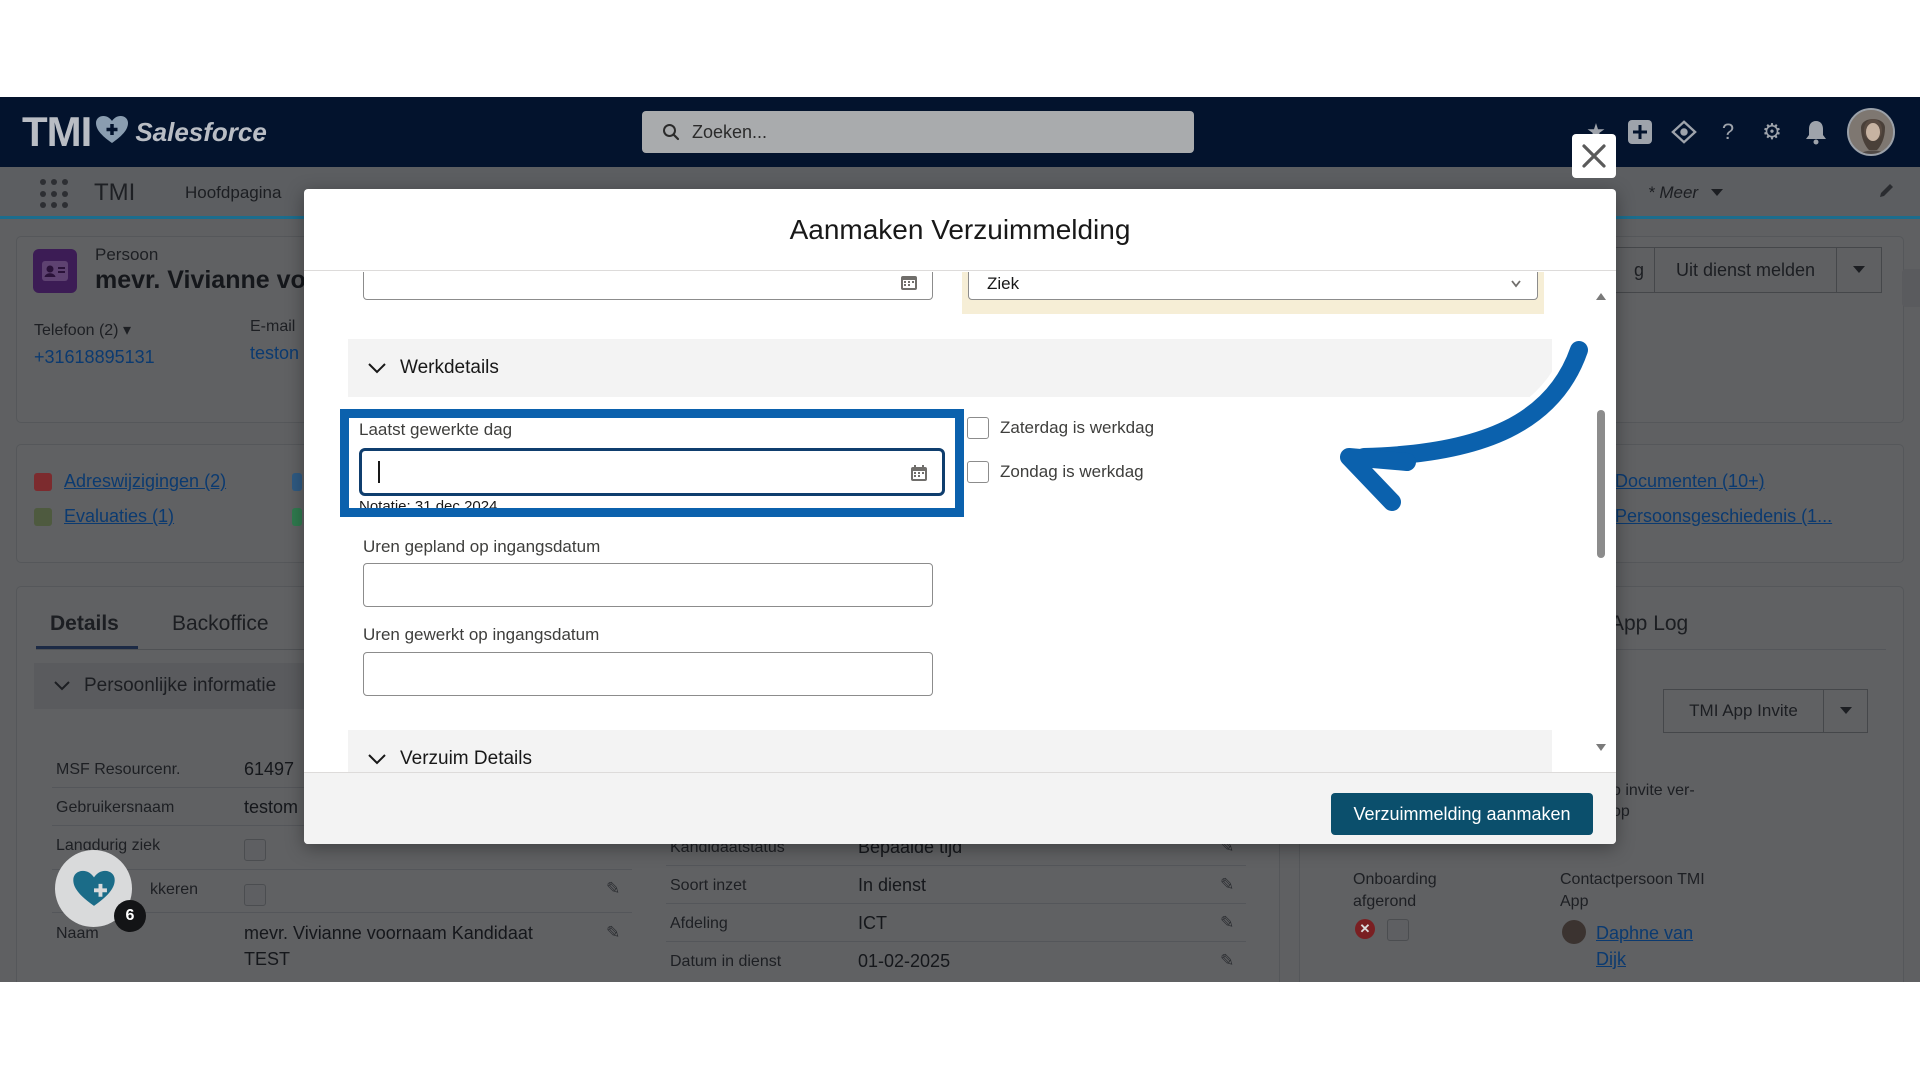 Image resolution: width=1920 pixels, height=1080 pixels. Describe the element at coordinates (274, 353) in the screenshot. I see `email-value: teston` at that location.